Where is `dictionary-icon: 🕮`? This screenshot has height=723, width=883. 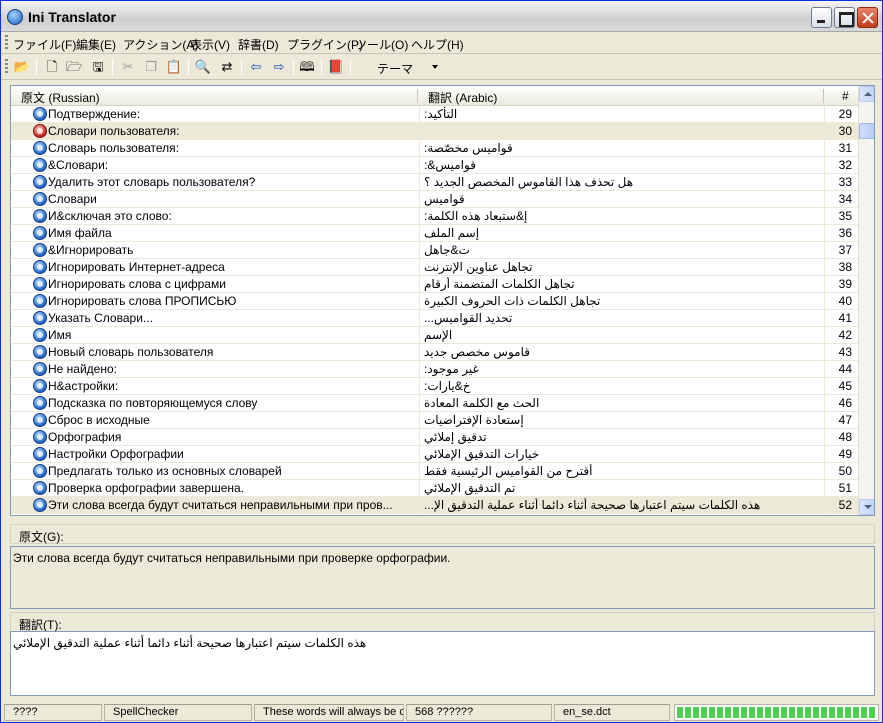
dictionary-icon: 🕮 is located at coordinates (307, 67).